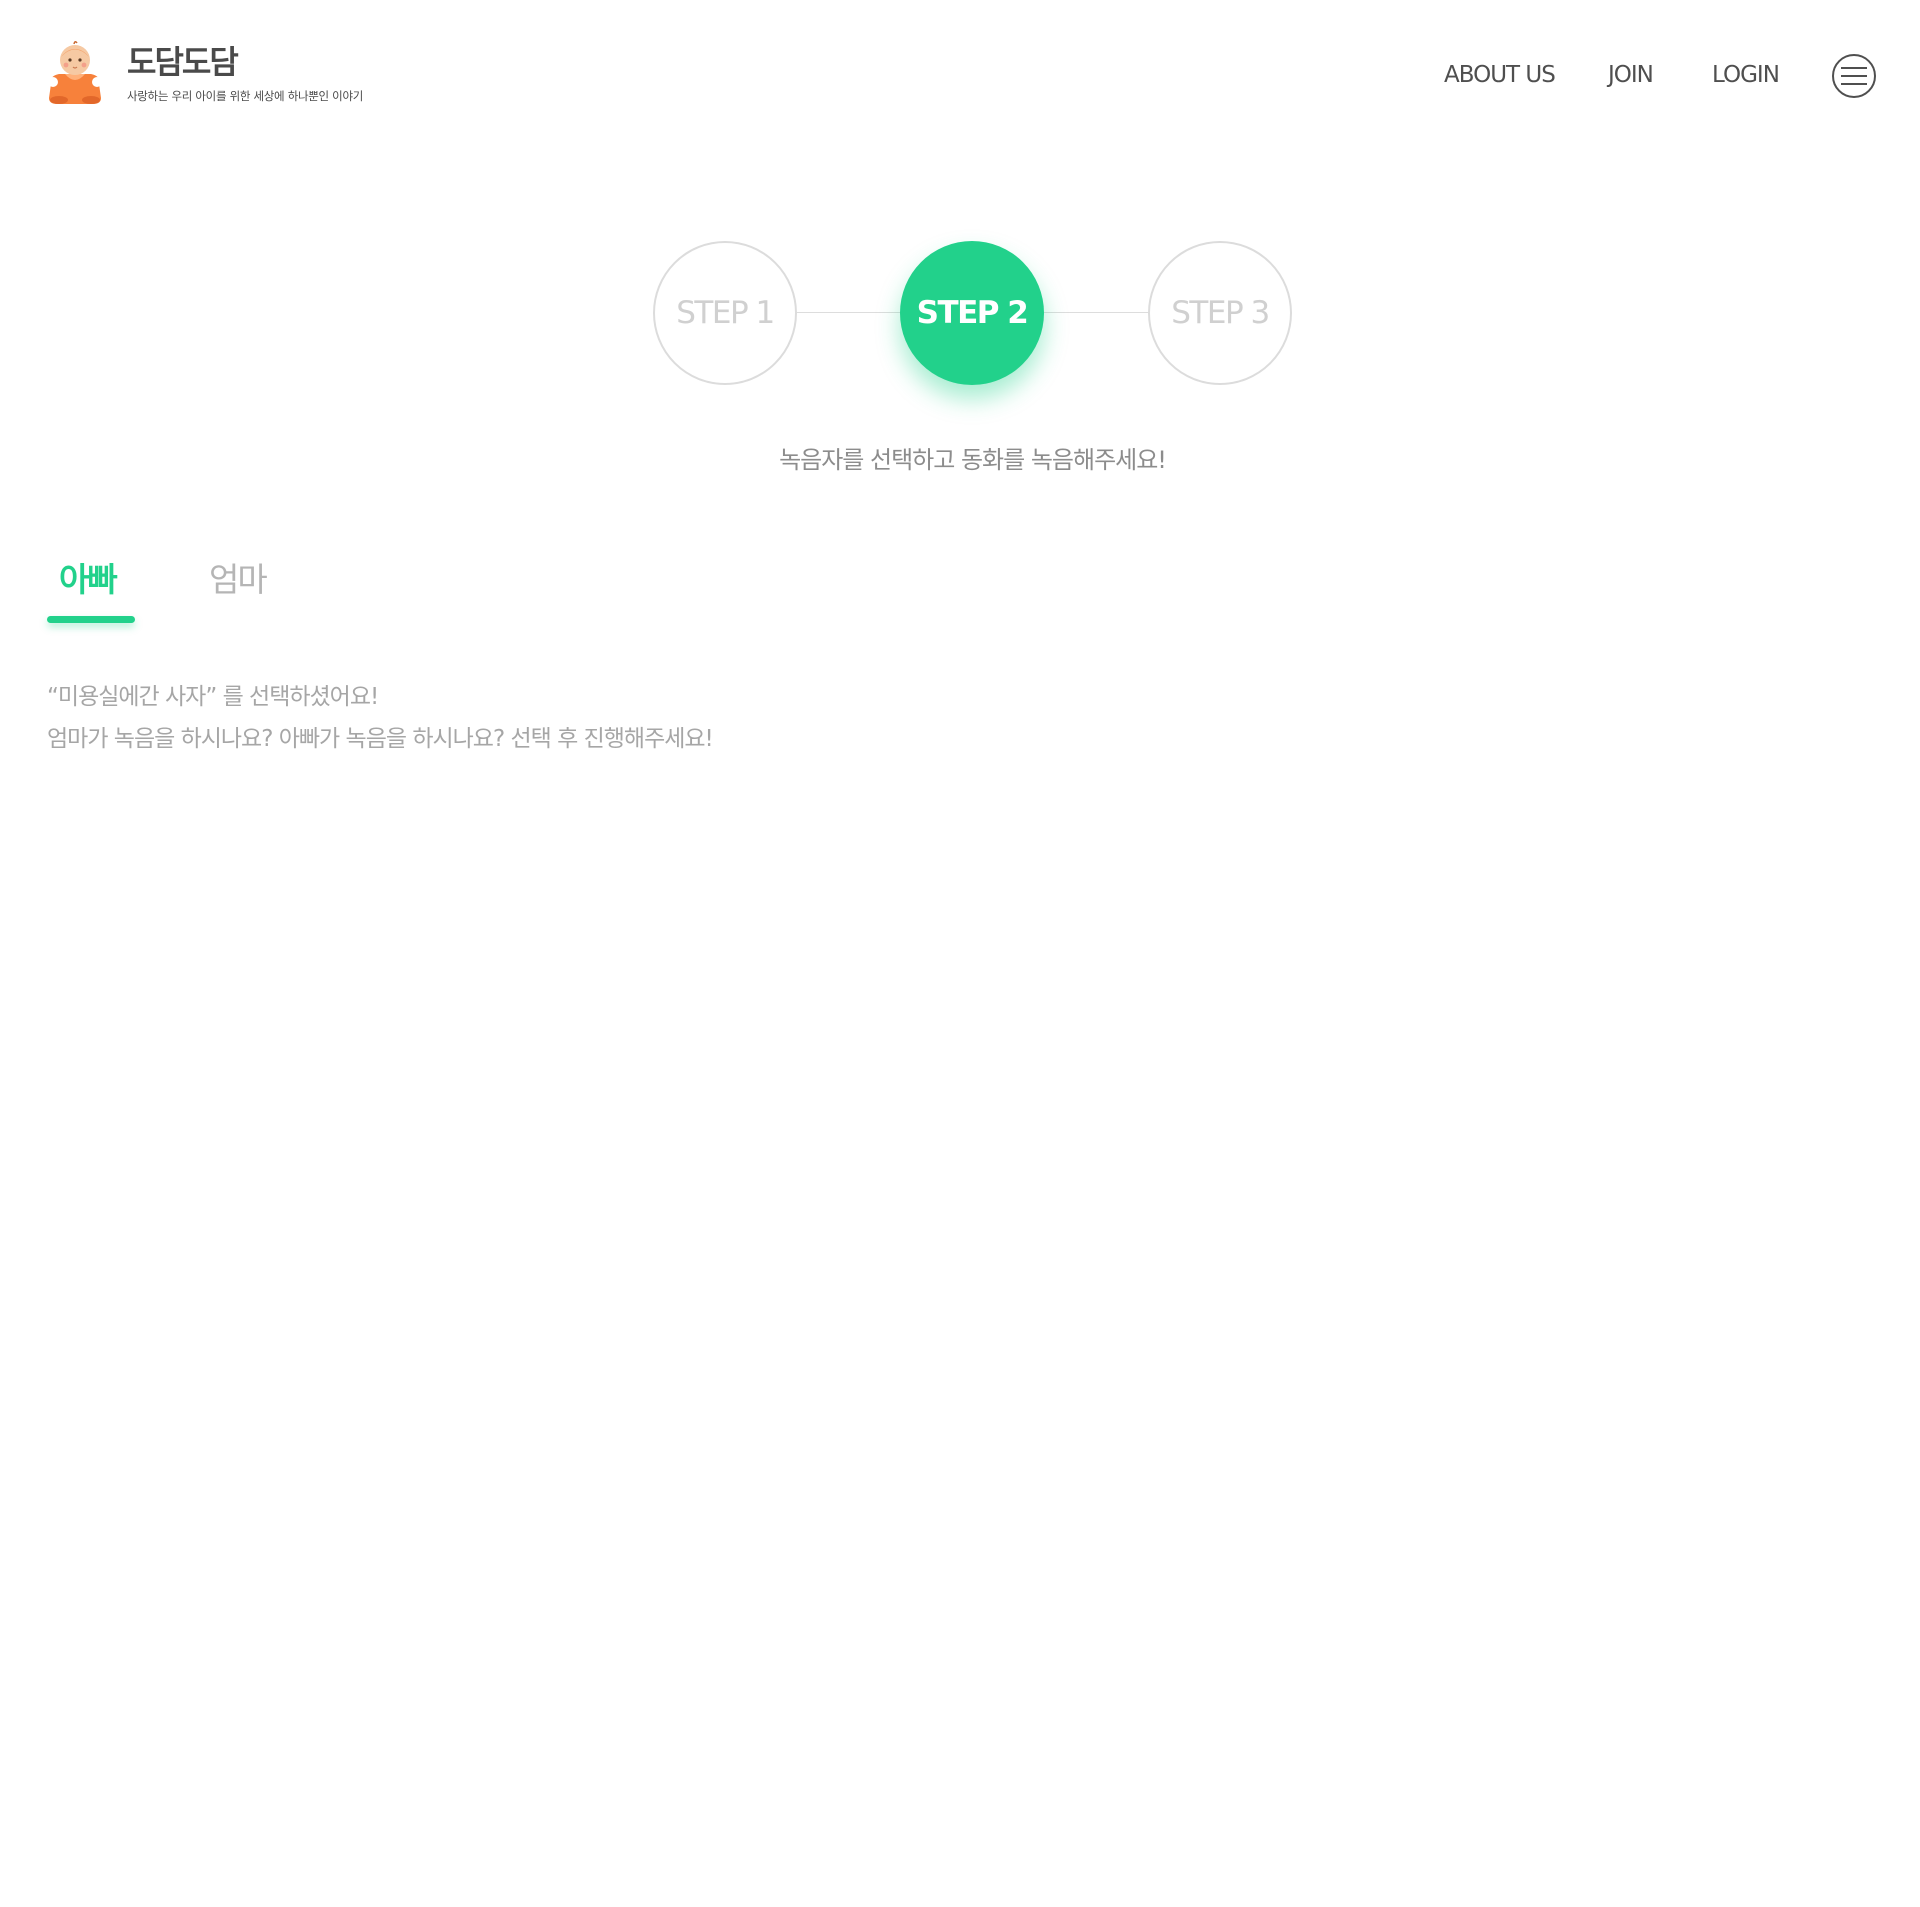 This screenshot has height=1907, width=1920. Describe the element at coordinates (183, 62) in the screenshot. I see `brand-name: 도담도담` at that location.